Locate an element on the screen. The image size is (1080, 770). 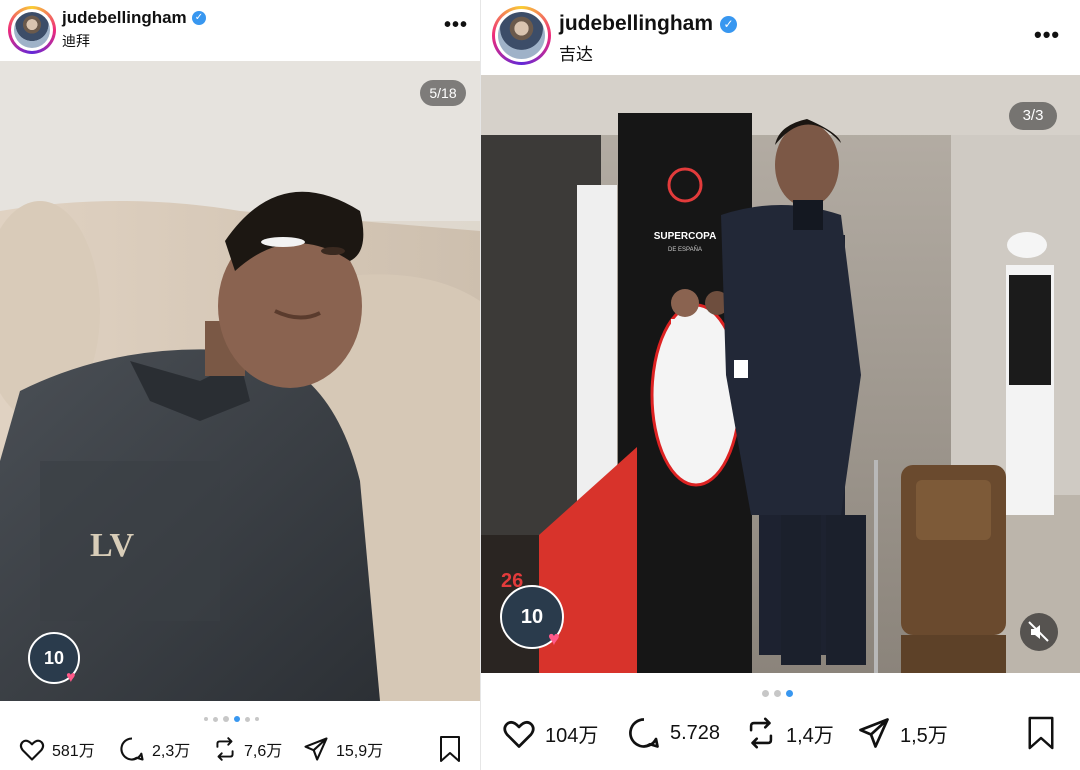
poster-brand: SUPERCOPA is located at coordinates (685, 236).